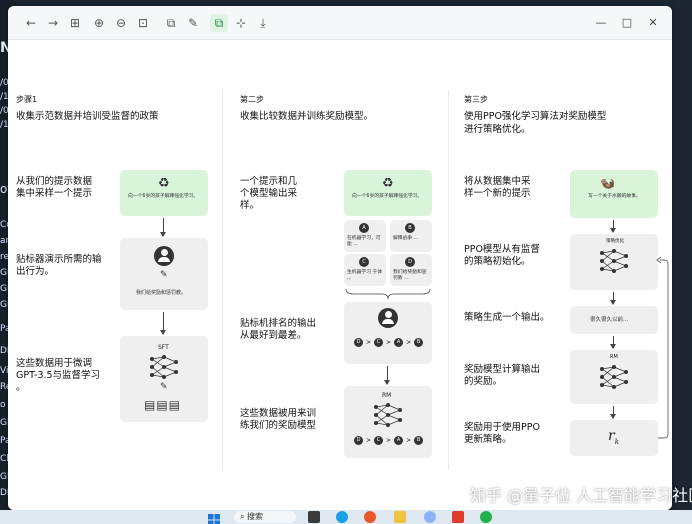  Describe the element at coordinates (653, 23) in the screenshot. I see `close-button: ✕` at that location.